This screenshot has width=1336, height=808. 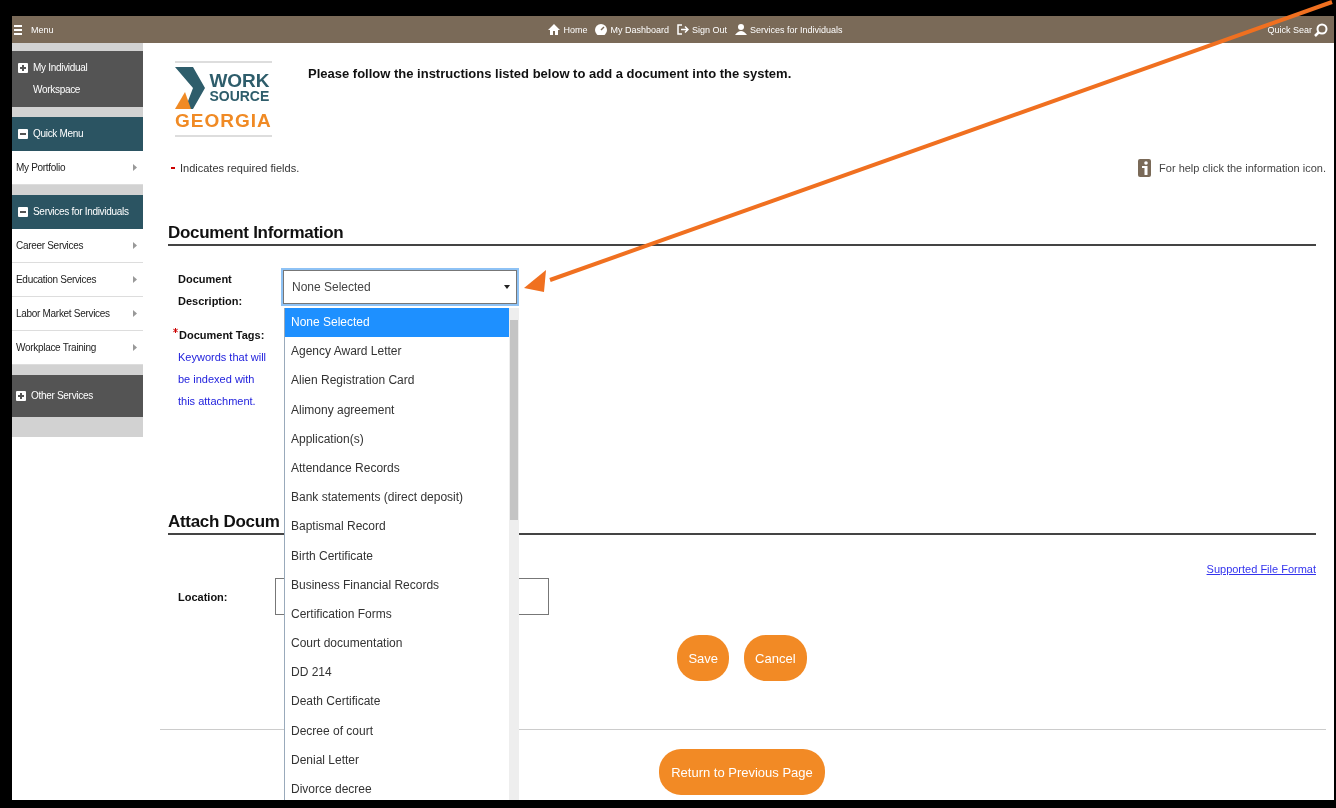 What do you see at coordinates (1321, 29) in the screenshot?
I see `search-icon` at bounding box center [1321, 29].